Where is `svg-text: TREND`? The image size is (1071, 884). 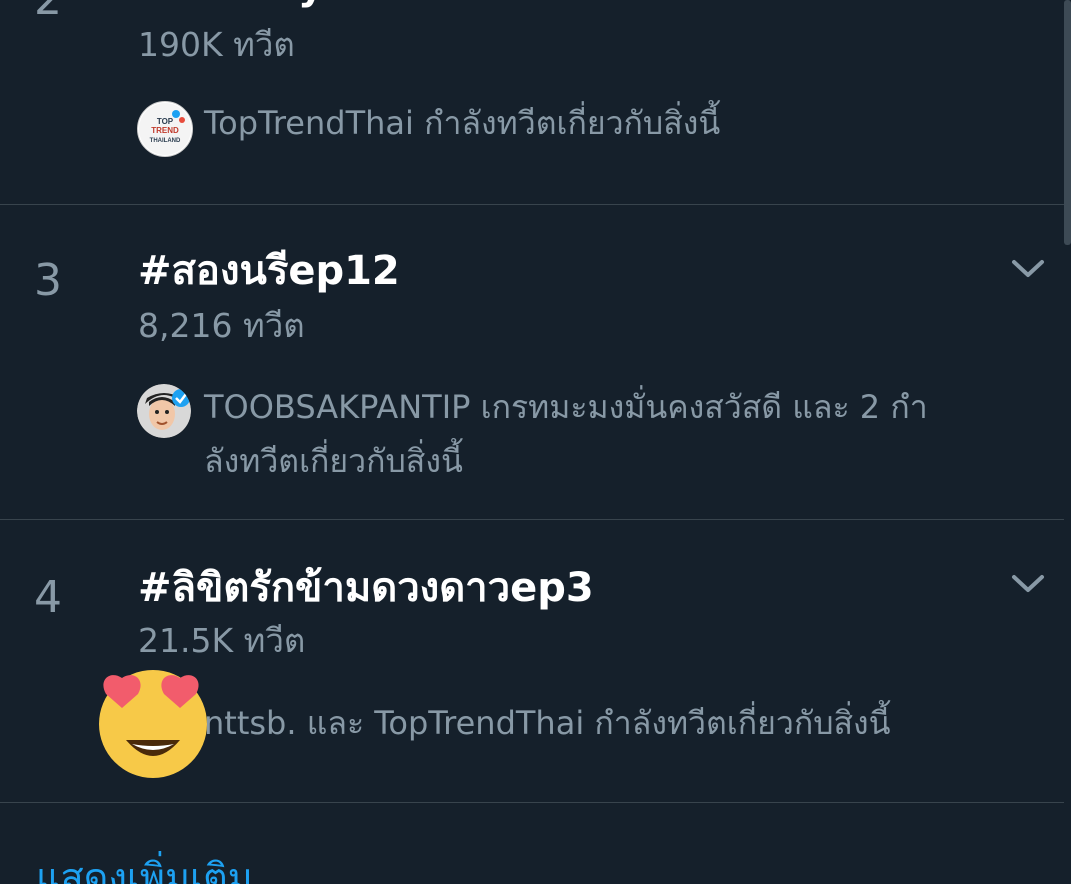 svg-text: TREND is located at coordinates (165, 130).